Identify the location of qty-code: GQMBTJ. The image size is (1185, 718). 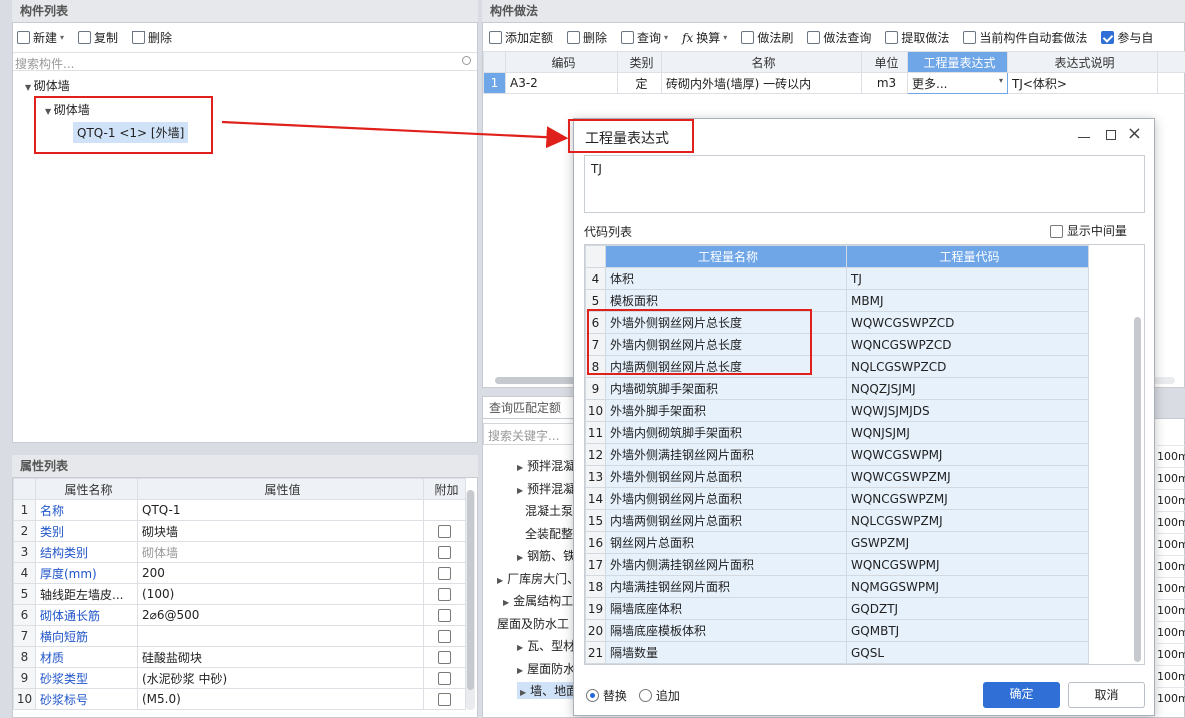
(968, 631).